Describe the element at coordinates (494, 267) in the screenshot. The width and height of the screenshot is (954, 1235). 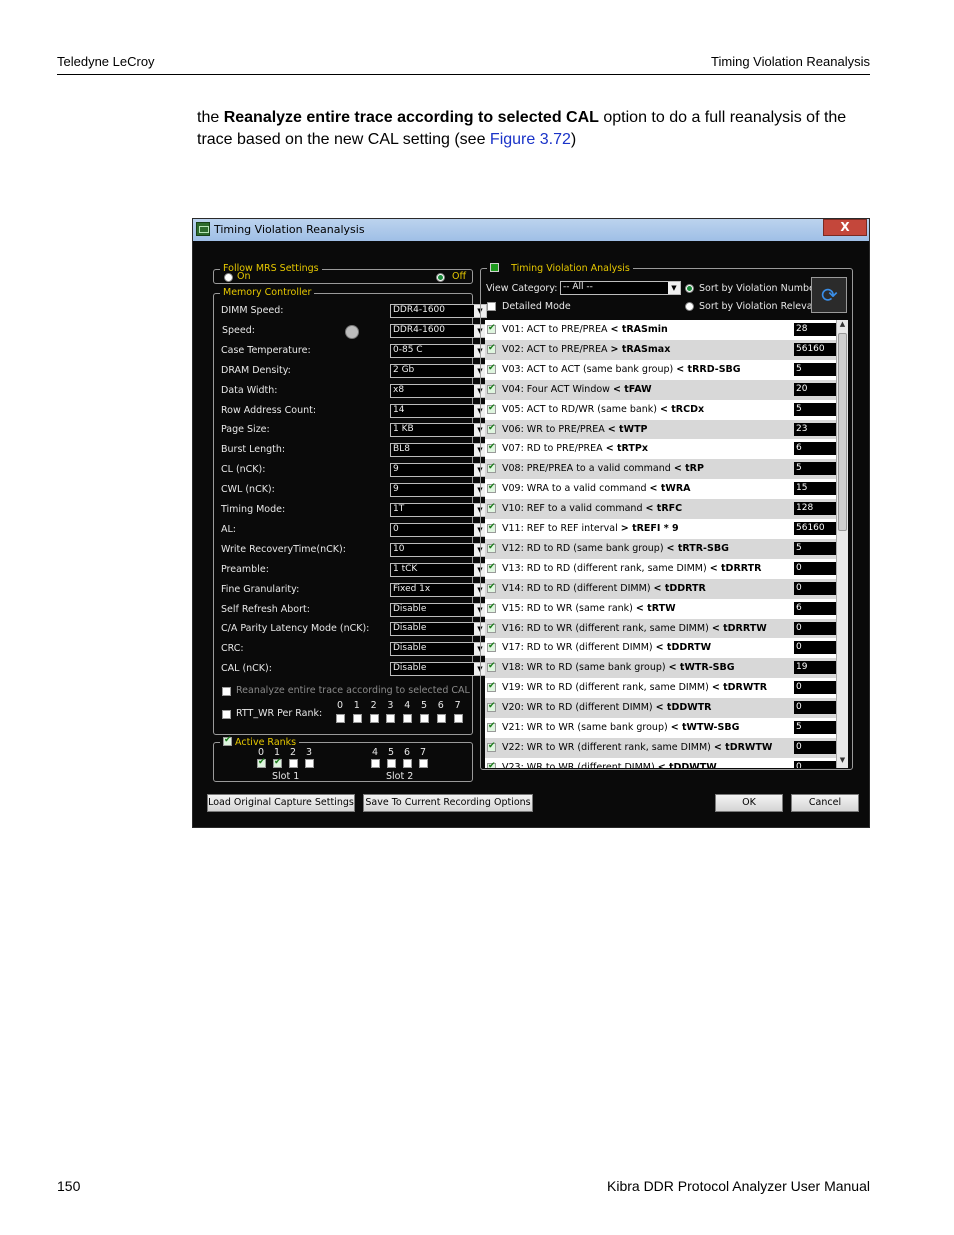
I see `analysis-checkbox` at that location.